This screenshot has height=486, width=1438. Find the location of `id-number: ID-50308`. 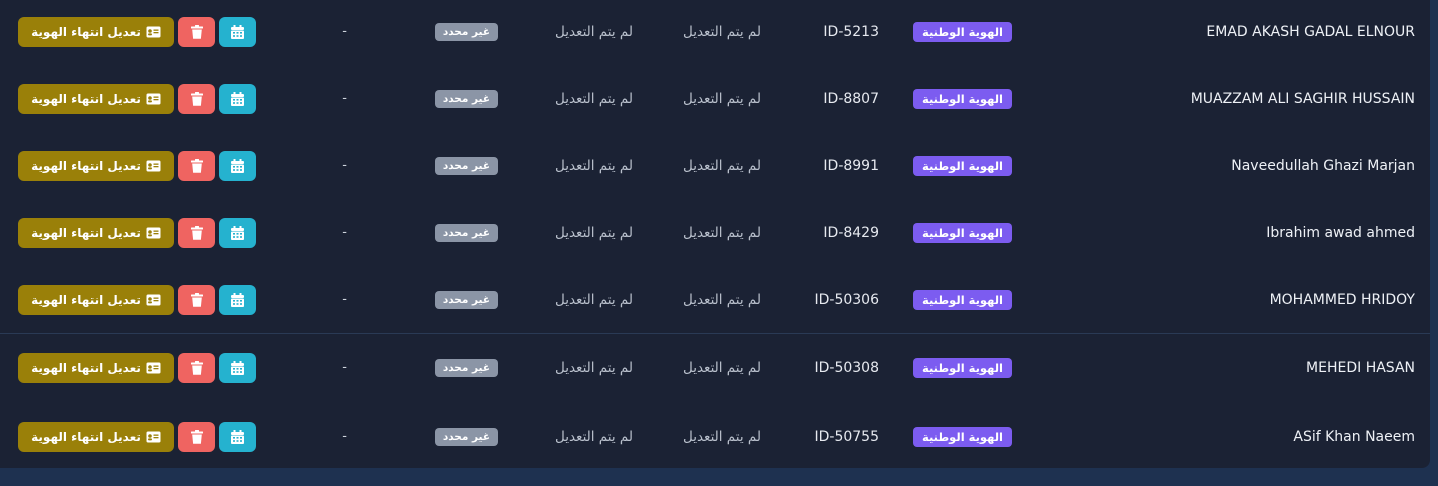

id-number: ID-50308 is located at coordinates (847, 367).